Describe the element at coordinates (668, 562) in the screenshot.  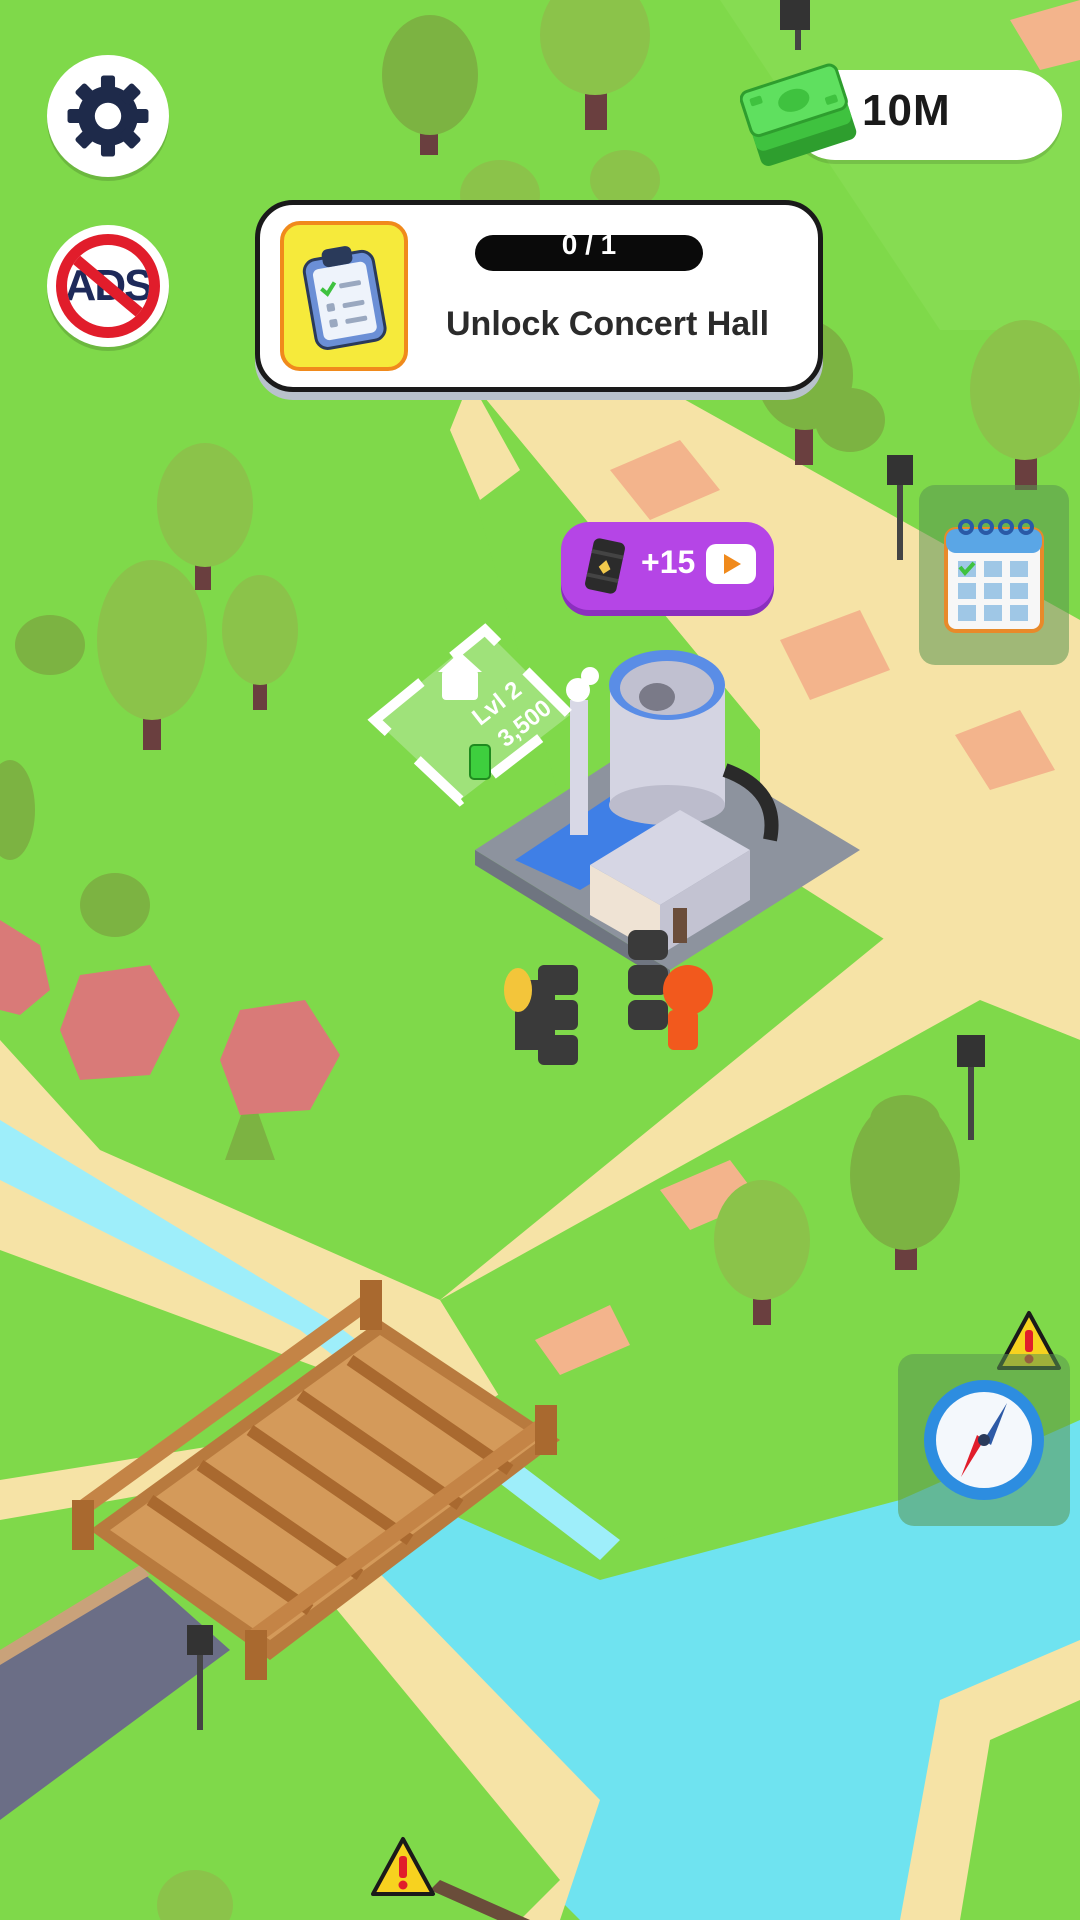
I see `reward-amount: +15` at that location.